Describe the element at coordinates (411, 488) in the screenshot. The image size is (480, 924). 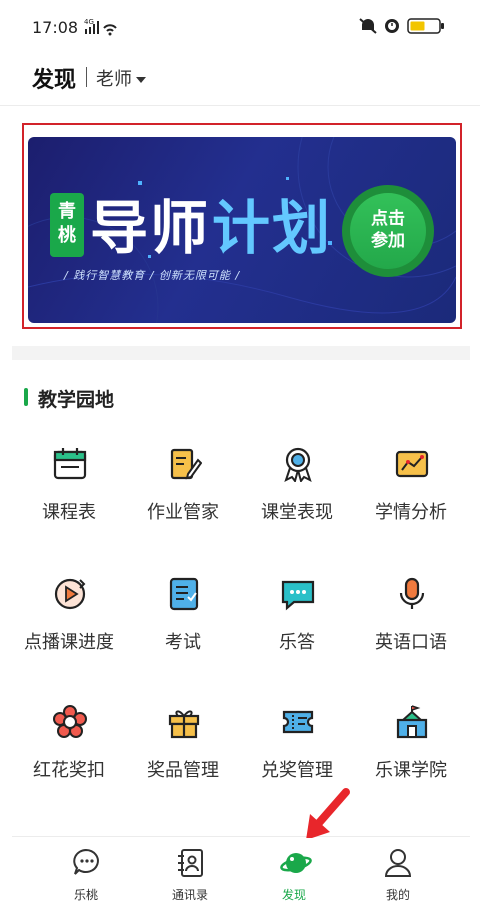
I see `grid-item-learning-analysis: 学情分析` at that location.